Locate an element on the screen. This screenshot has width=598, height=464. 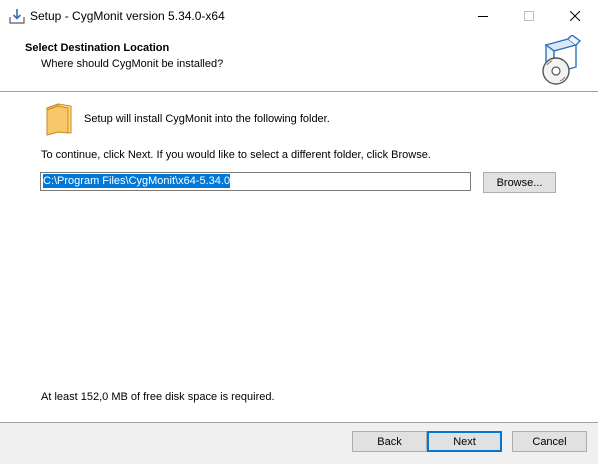
maximize-icon is located at coordinates (529, 15).